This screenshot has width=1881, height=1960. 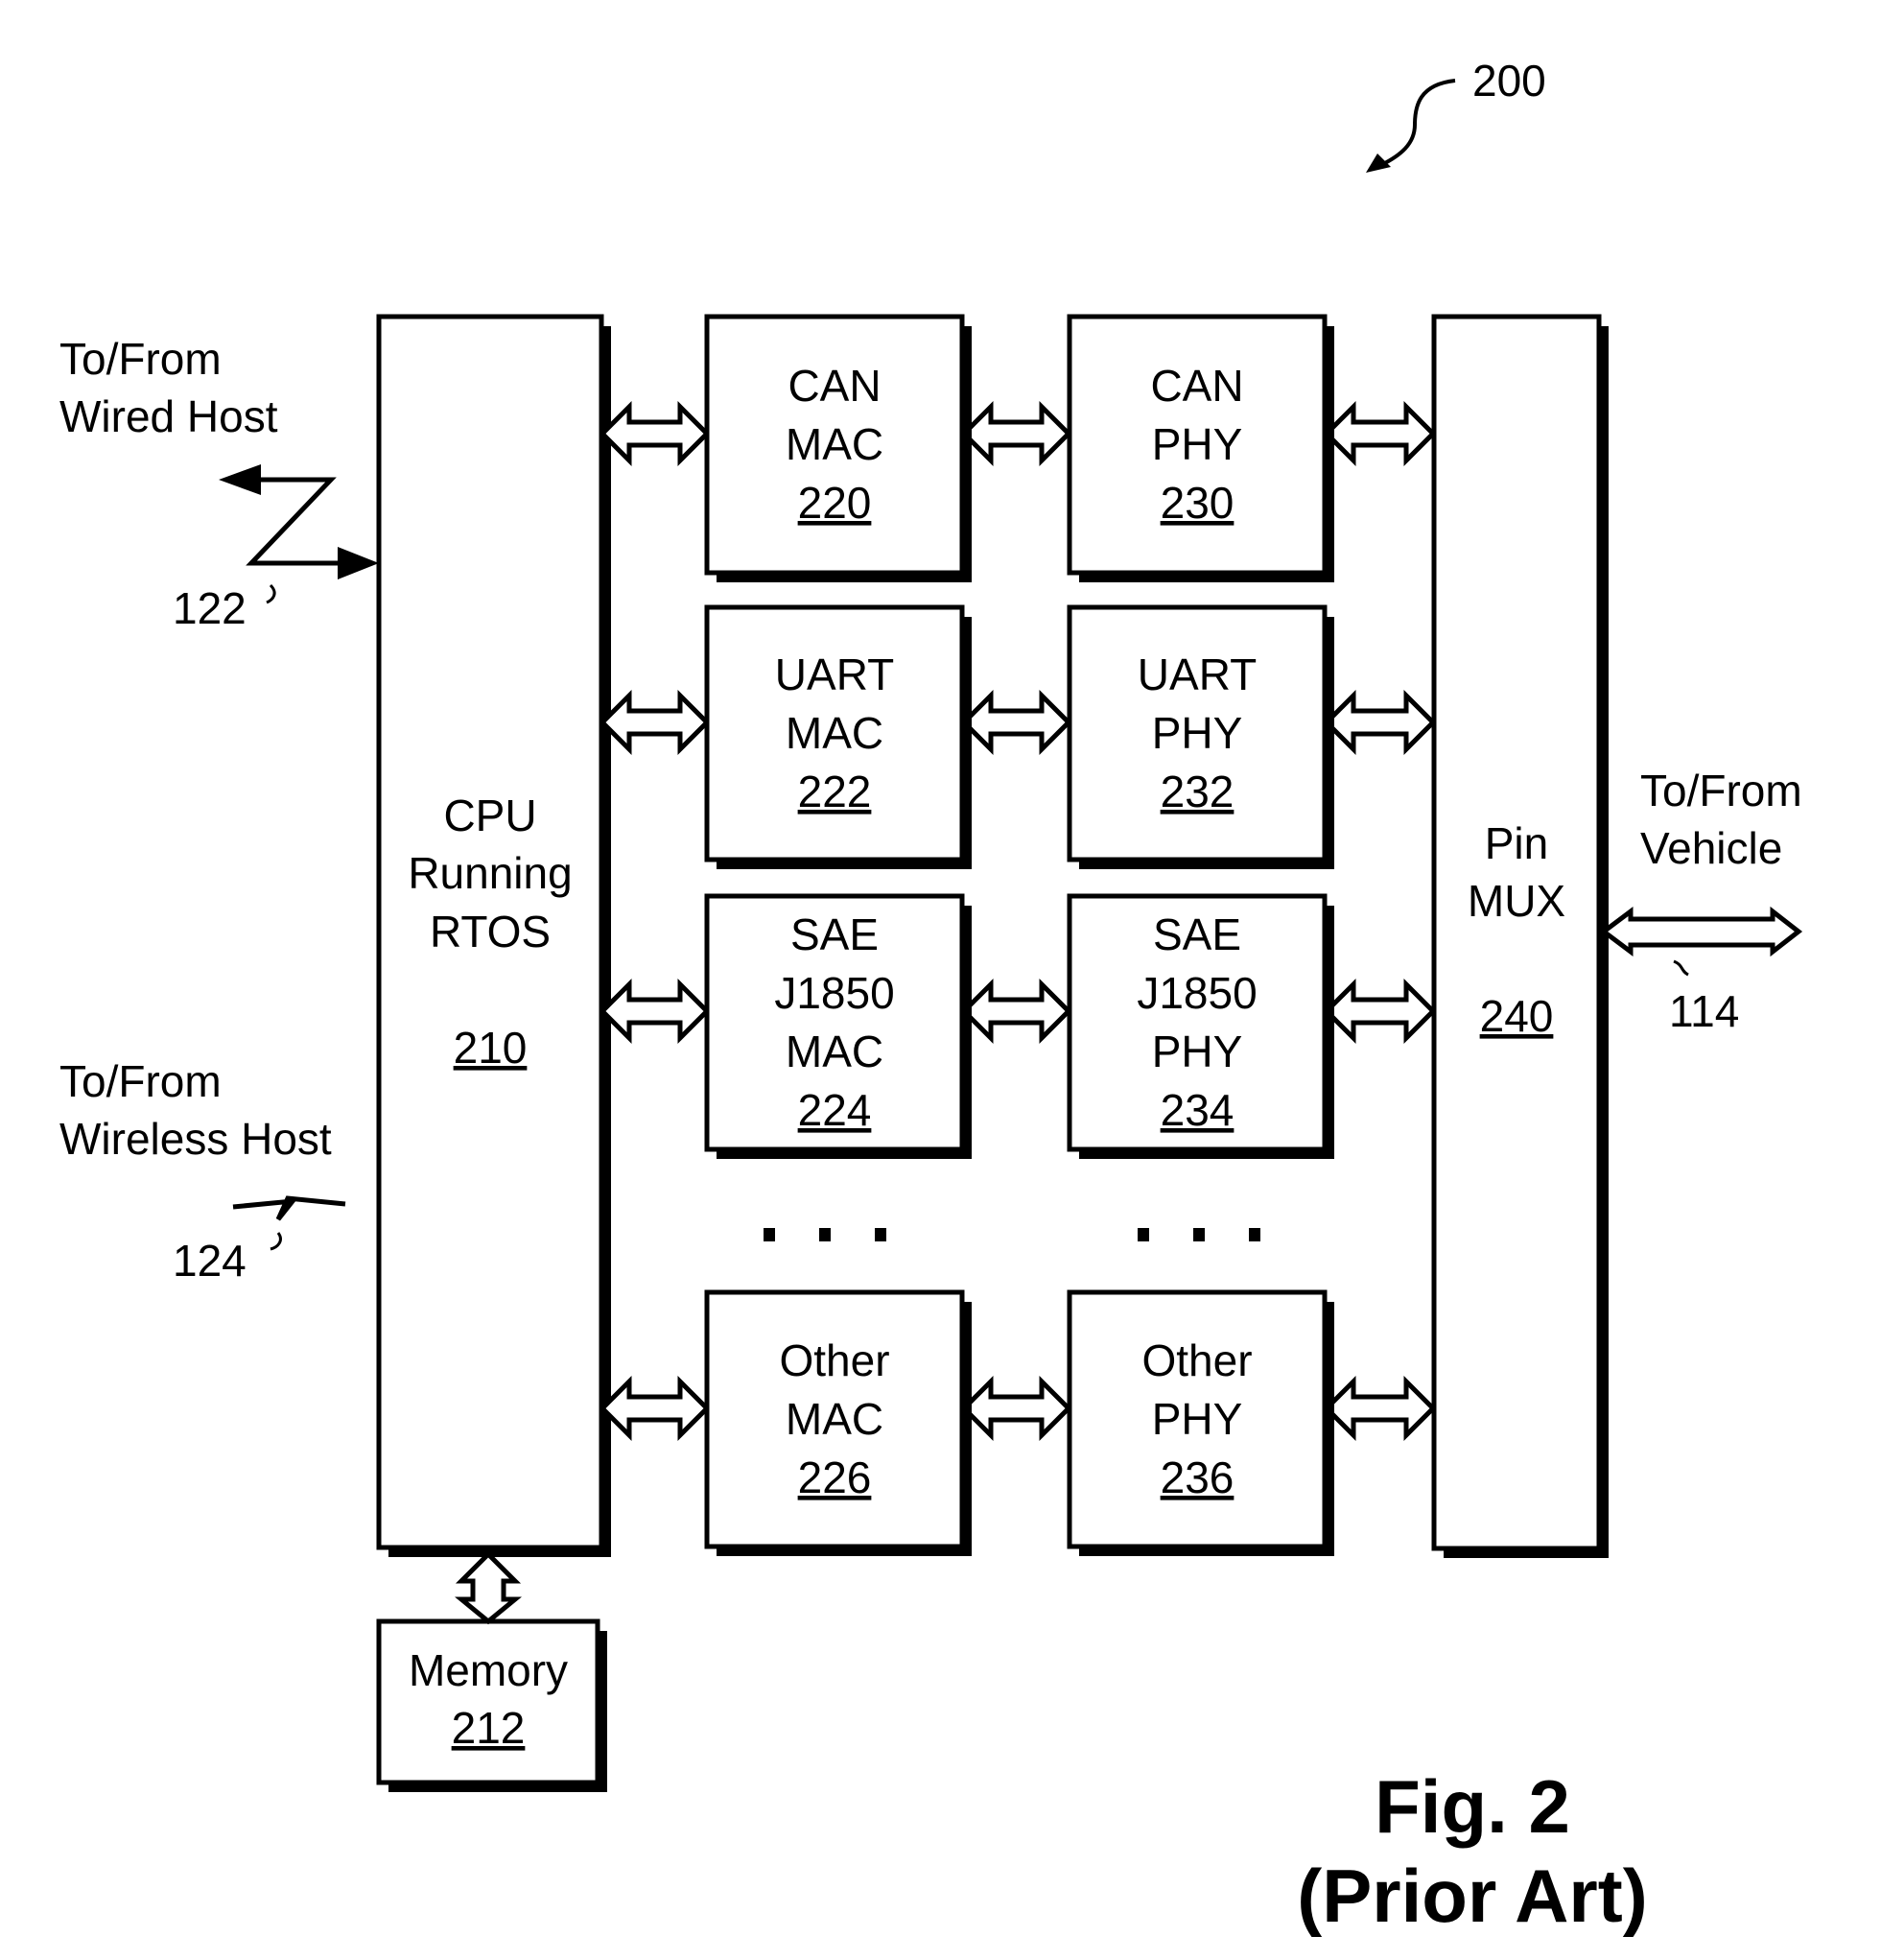 What do you see at coordinates (835, 1110) in the screenshot?
I see `mac-ref: 224` at bounding box center [835, 1110].